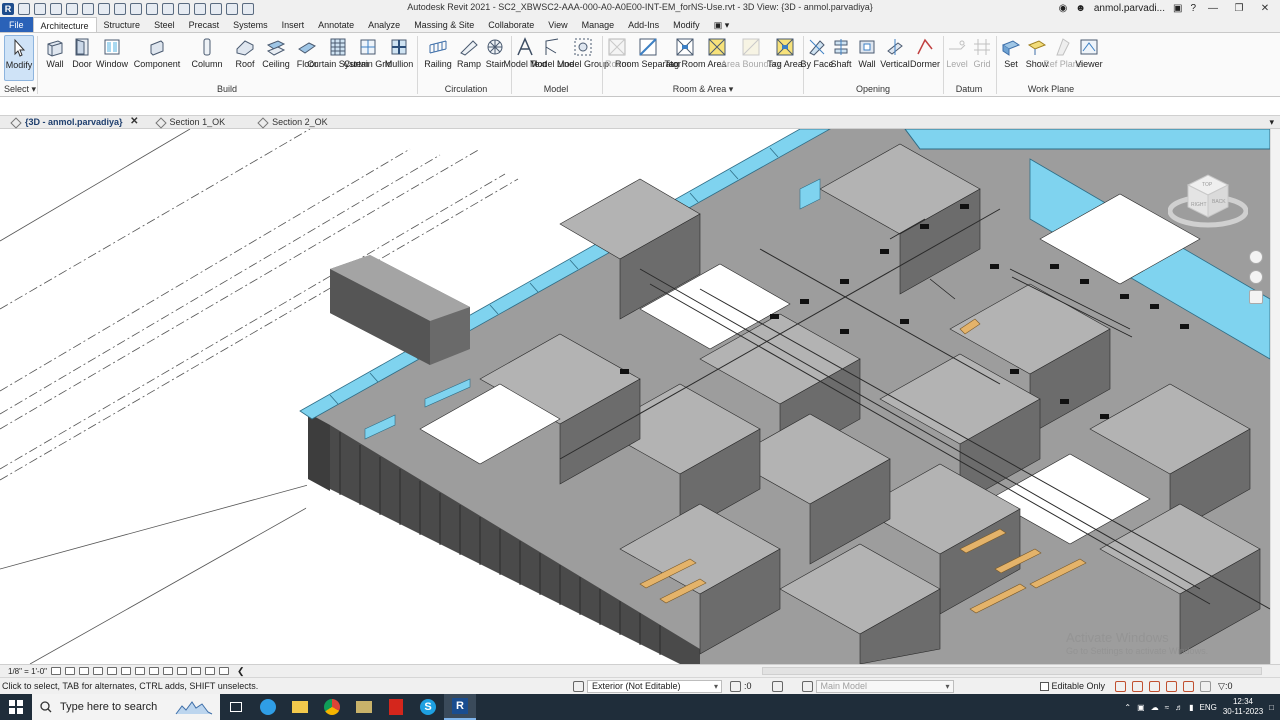  What do you see at coordinates (654, 686) in the screenshot?
I see `design-option-dropdown: Exterior (Not Editable) ▾` at bounding box center [654, 686].